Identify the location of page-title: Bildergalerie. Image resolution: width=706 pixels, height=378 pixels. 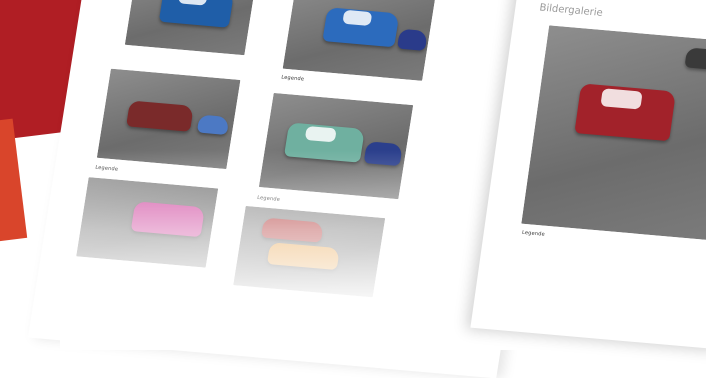
(571, 10).